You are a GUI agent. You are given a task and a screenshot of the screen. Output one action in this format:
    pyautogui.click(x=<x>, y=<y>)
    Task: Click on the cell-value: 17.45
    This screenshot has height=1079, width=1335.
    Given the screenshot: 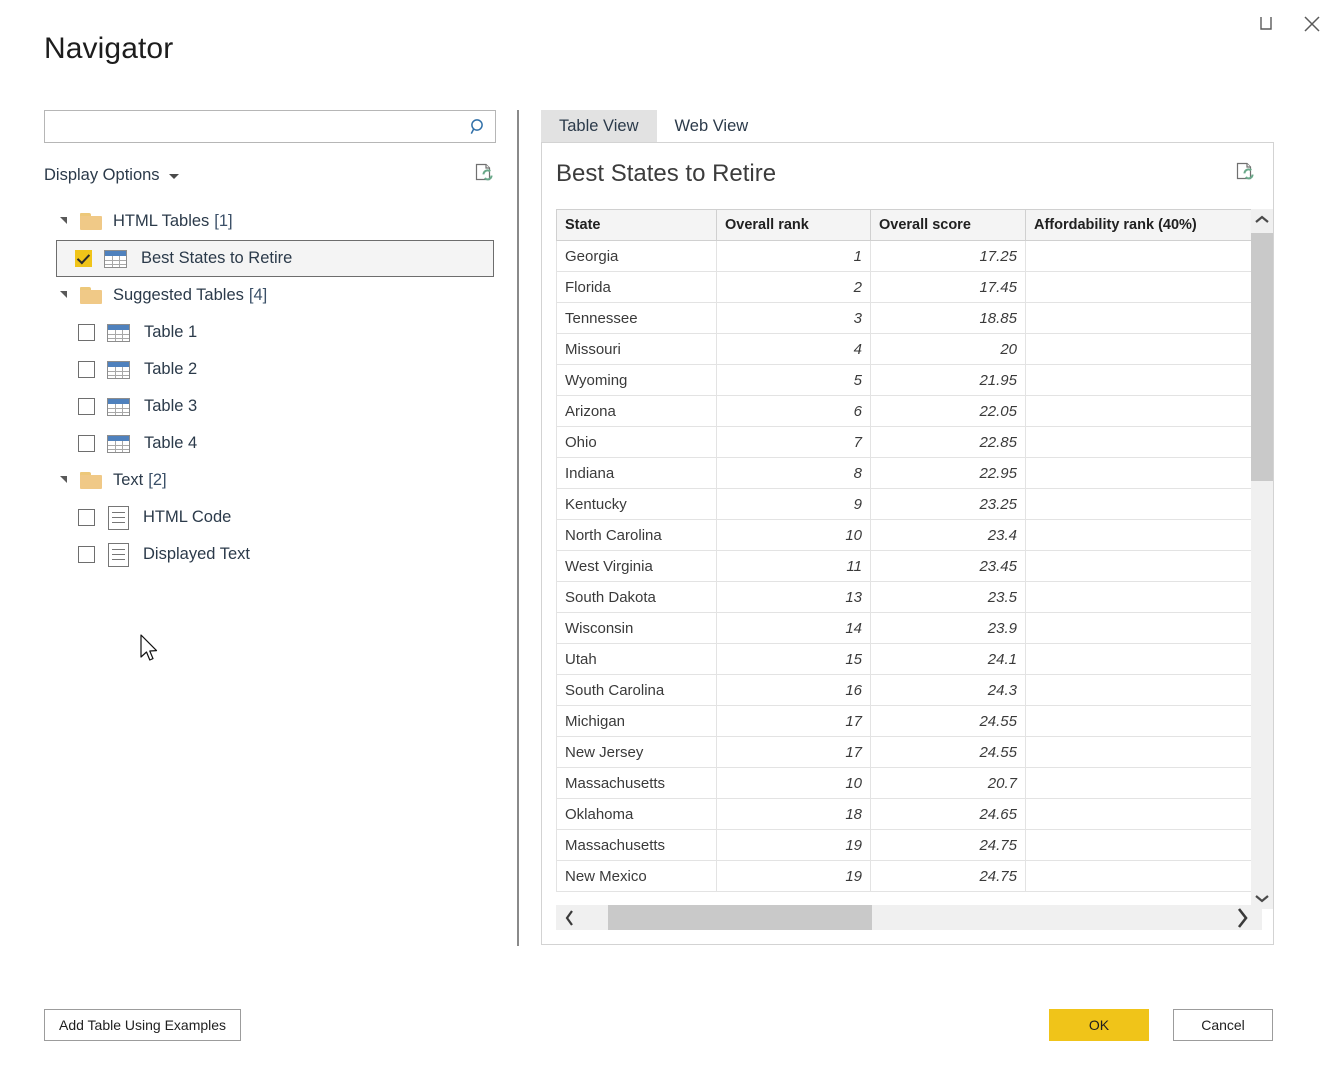 What is the action you would take?
    pyautogui.click(x=948, y=287)
    